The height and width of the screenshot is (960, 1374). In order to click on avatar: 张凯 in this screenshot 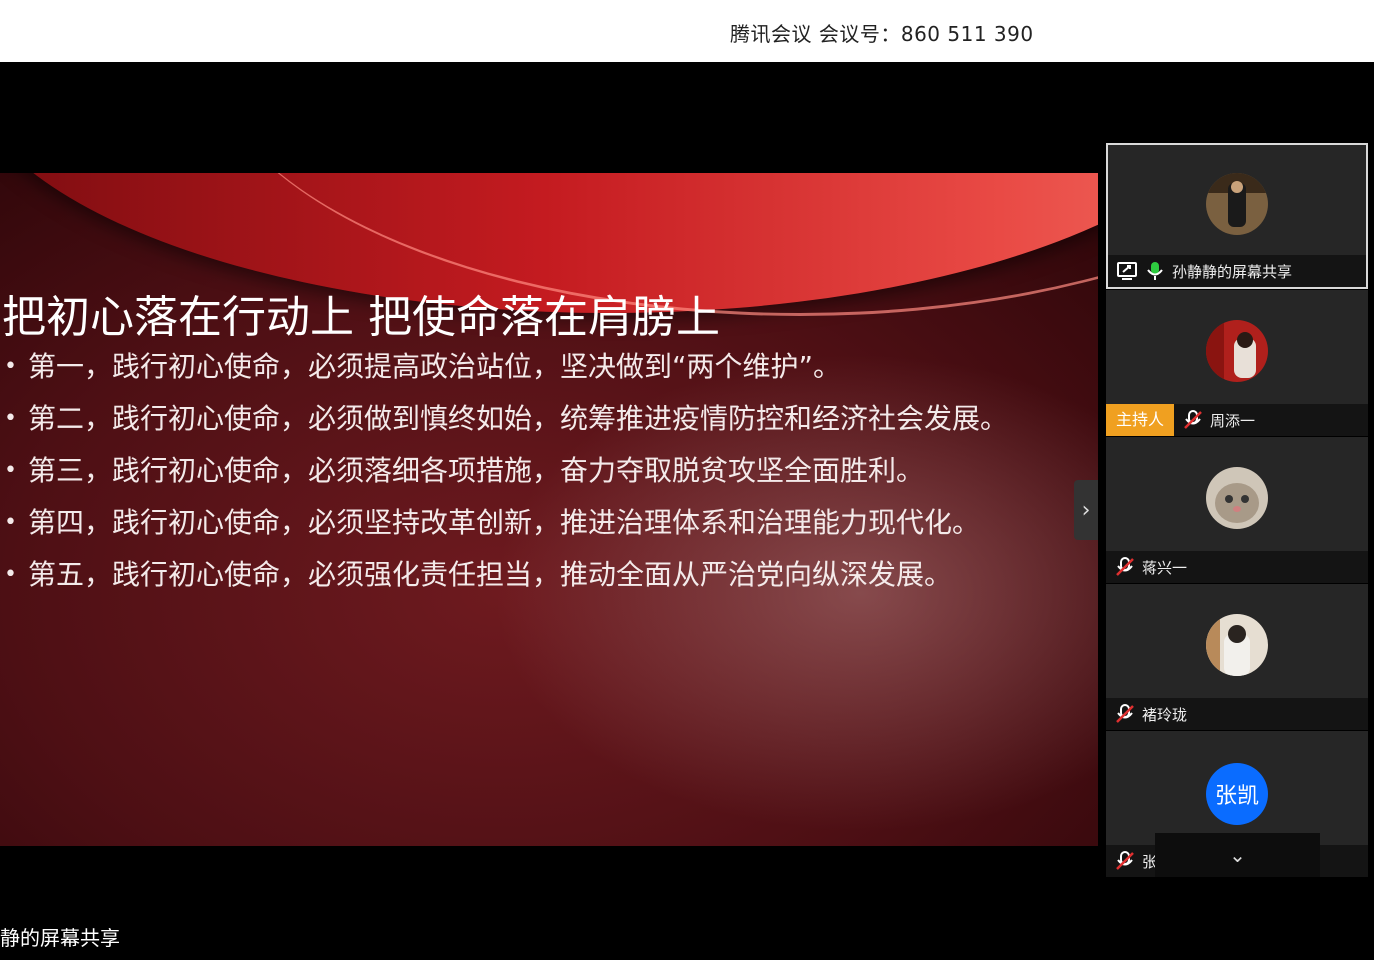, I will do `click(1237, 794)`.